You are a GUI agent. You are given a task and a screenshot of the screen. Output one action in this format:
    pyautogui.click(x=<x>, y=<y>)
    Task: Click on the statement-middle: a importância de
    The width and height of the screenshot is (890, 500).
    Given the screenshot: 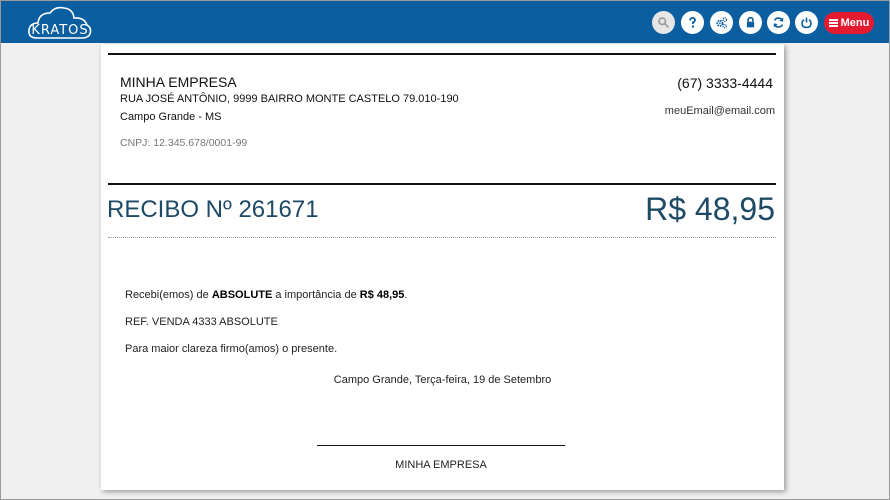 What is the action you would take?
    pyautogui.click(x=316, y=295)
    